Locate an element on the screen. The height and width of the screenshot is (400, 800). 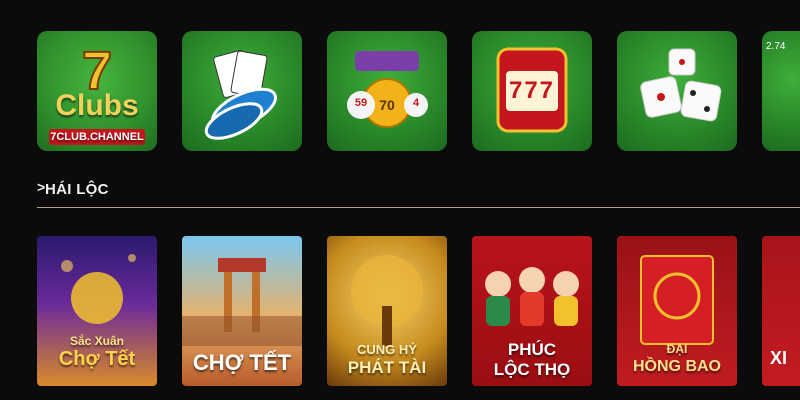
game-title-2: PHÁT TÀI is located at coordinates (387, 367).